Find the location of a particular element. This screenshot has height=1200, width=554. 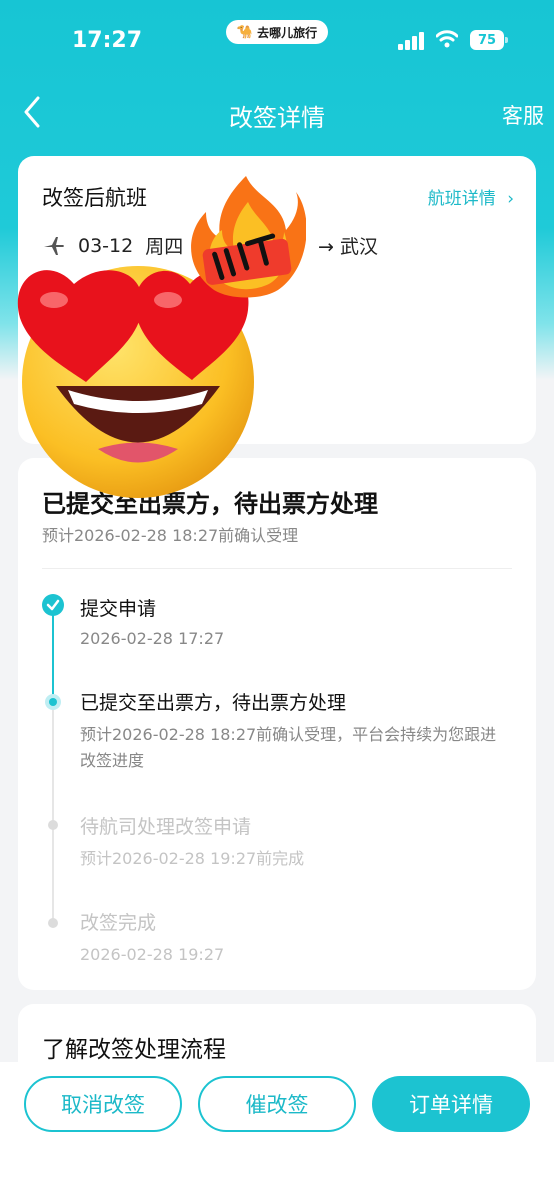

flight-card-title: 改签后航班 is located at coordinates (94, 198).